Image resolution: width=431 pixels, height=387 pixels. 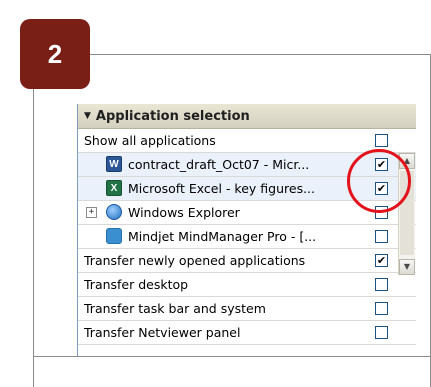 What do you see at coordinates (150, 140) in the screenshot?
I see `row-label: Show all applications` at bounding box center [150, 140].